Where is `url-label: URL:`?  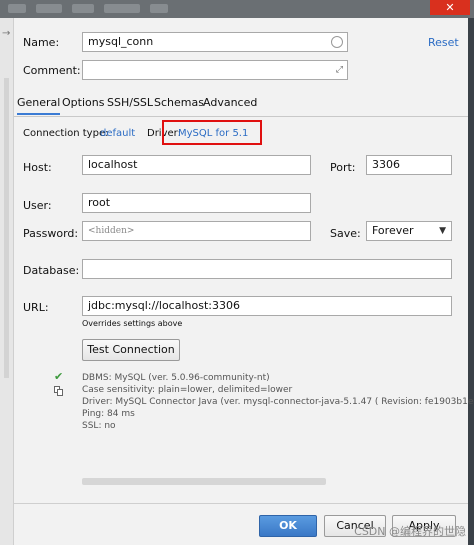
url-label: URL: is located at coordinates (36, 307).